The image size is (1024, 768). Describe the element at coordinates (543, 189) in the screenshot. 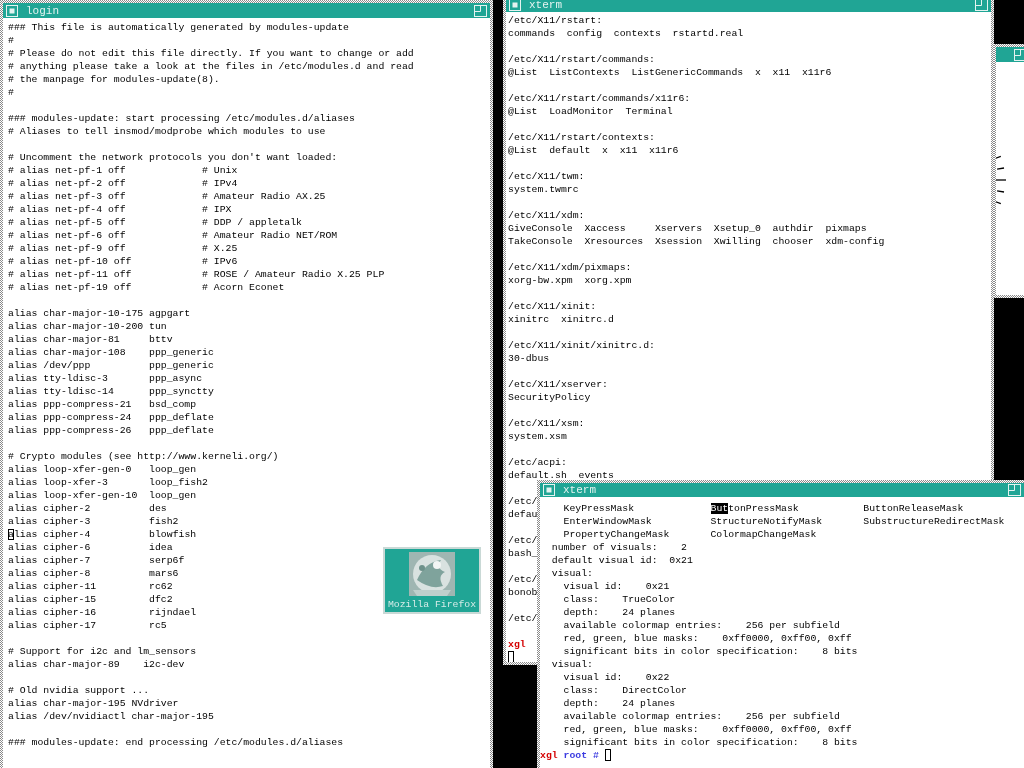

I see `terminal-line: system.twmrc` at that location.